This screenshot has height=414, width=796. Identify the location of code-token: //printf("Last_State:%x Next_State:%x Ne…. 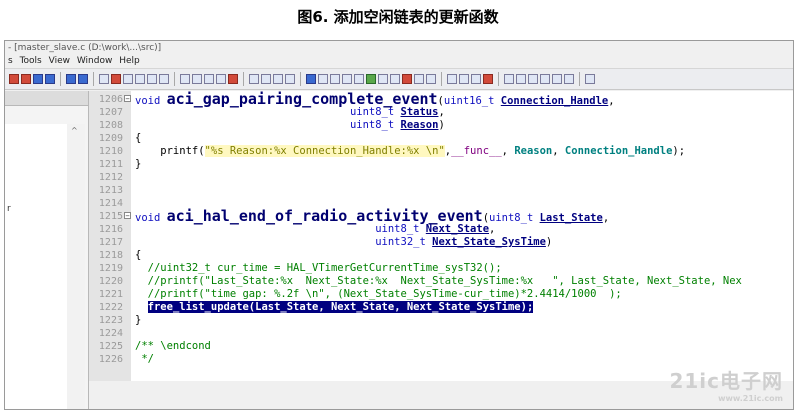
(438, 281).